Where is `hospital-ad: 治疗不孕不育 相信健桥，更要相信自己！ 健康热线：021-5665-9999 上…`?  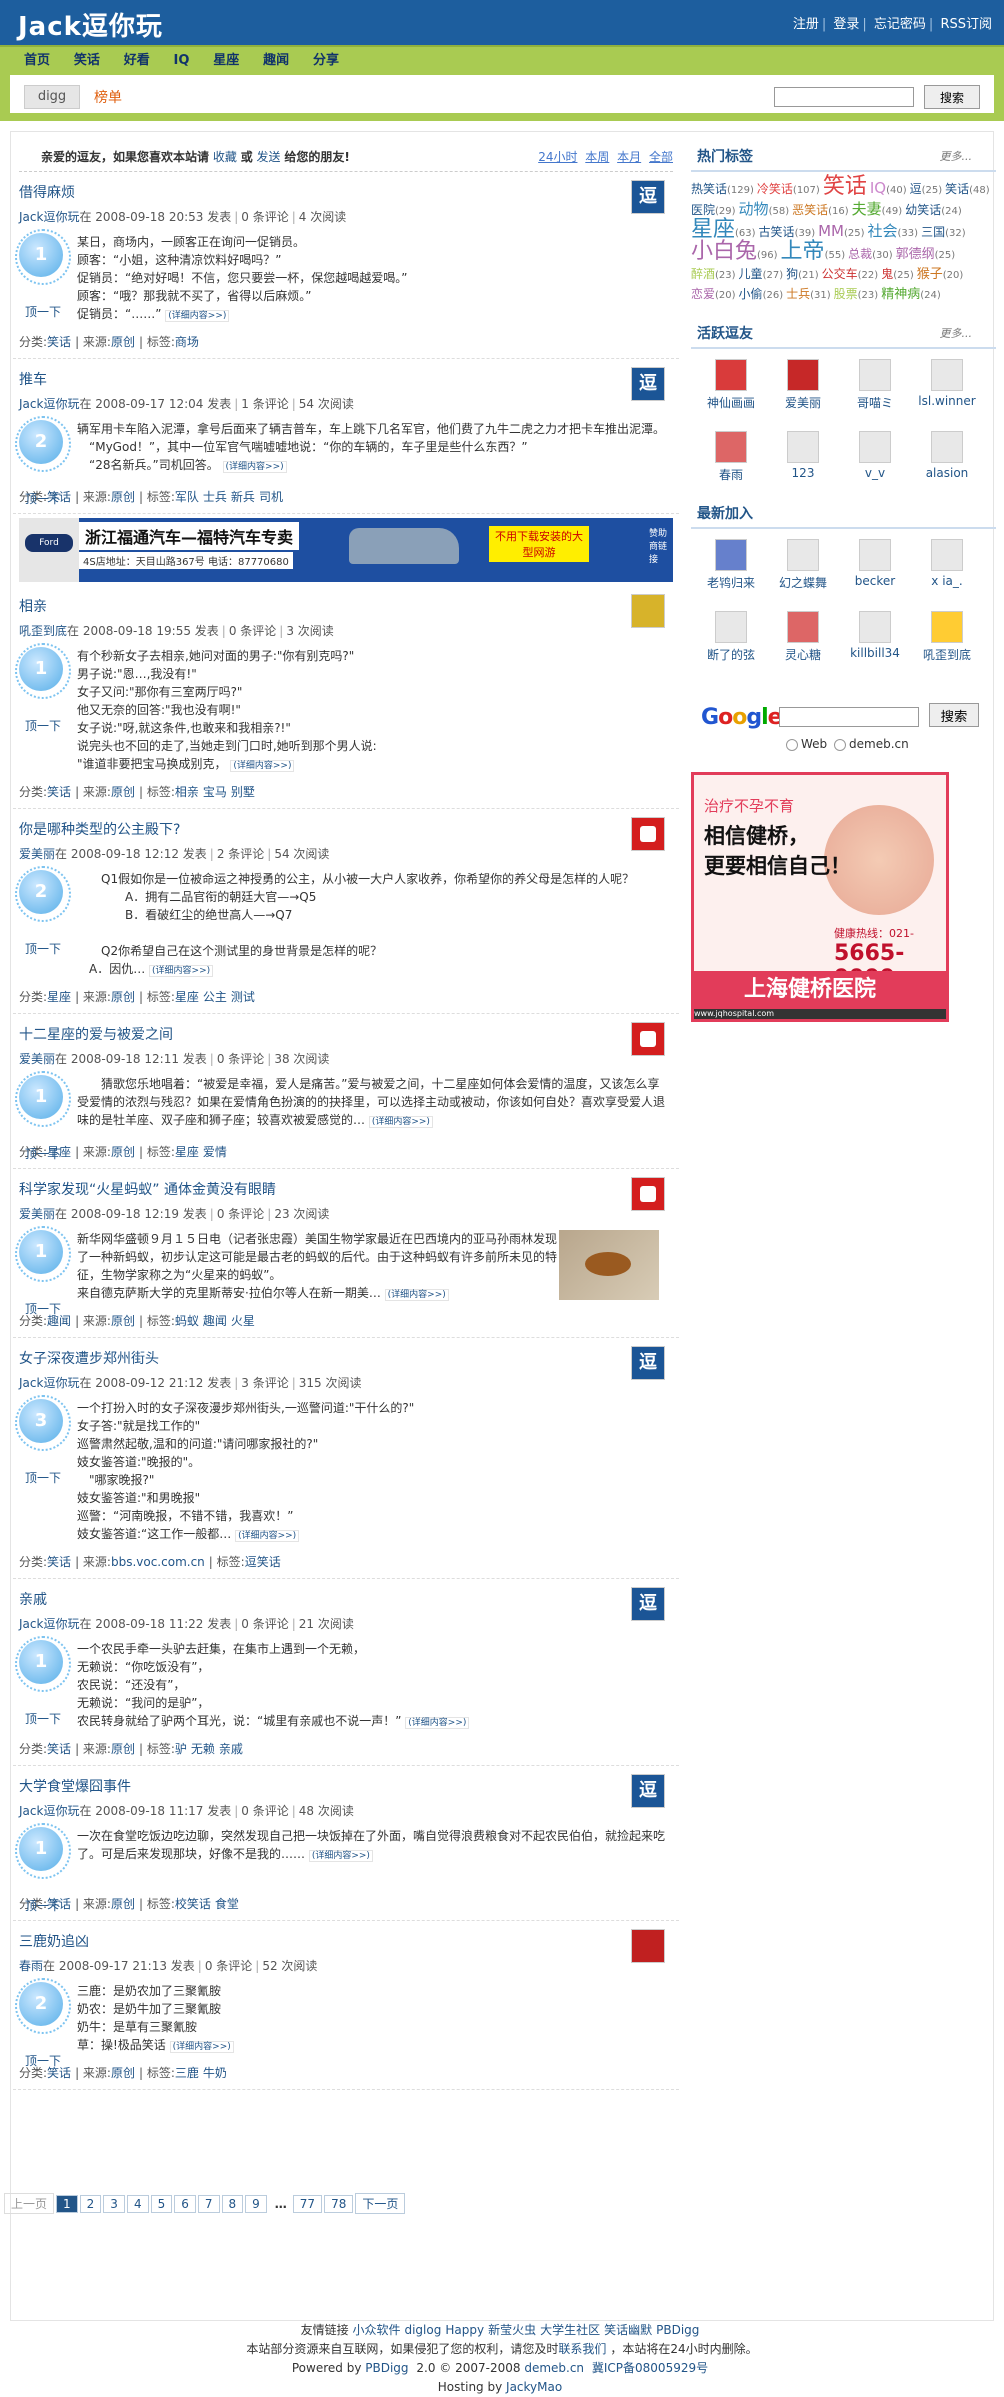
hospital-ad: 治疗不孕不育 相信健桥，更要相信自己！ 健康热线：021-5665-9999 上… is located at coordinates (820, 897).